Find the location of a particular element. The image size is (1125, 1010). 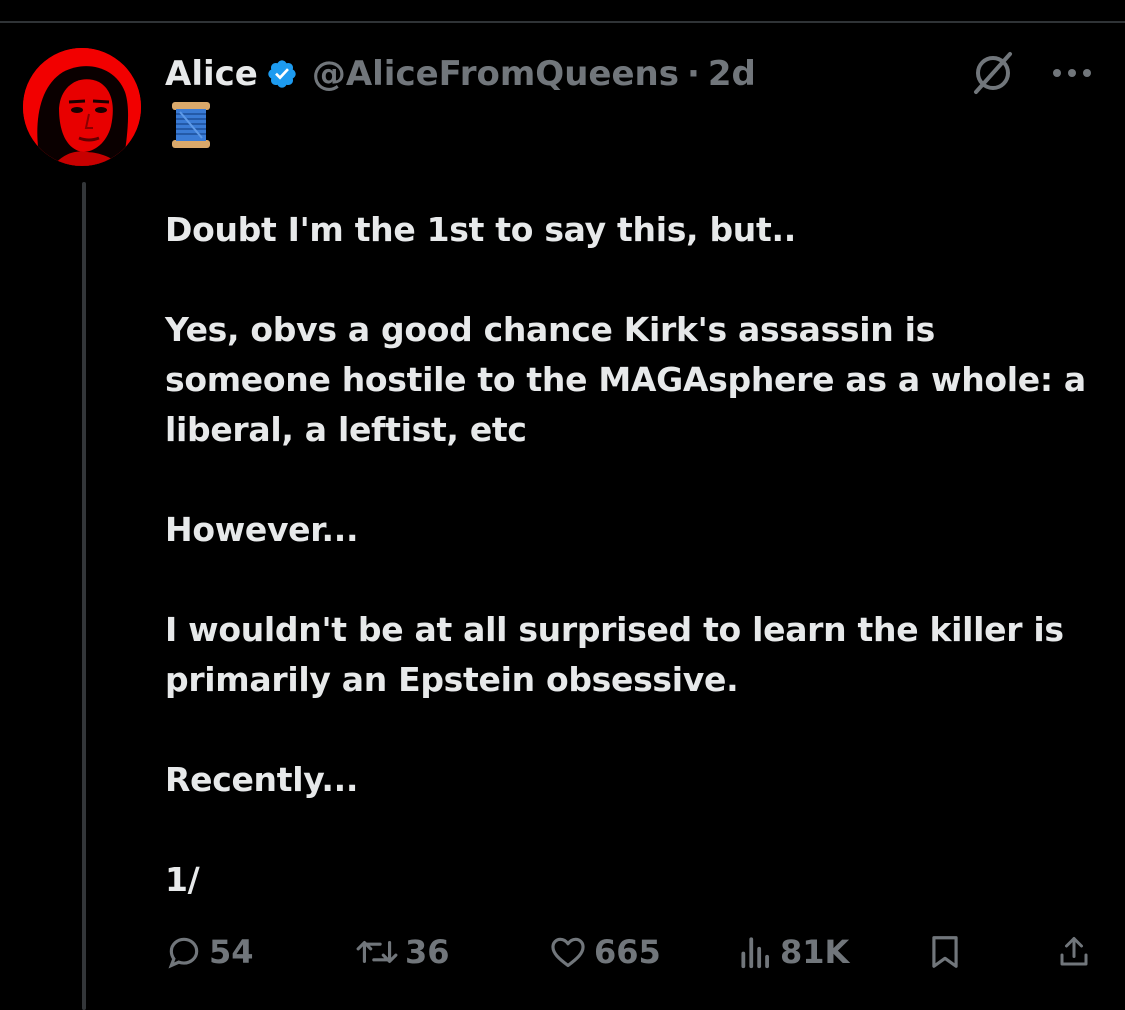

timestamp: 2d is located at coordinates (732, 74).